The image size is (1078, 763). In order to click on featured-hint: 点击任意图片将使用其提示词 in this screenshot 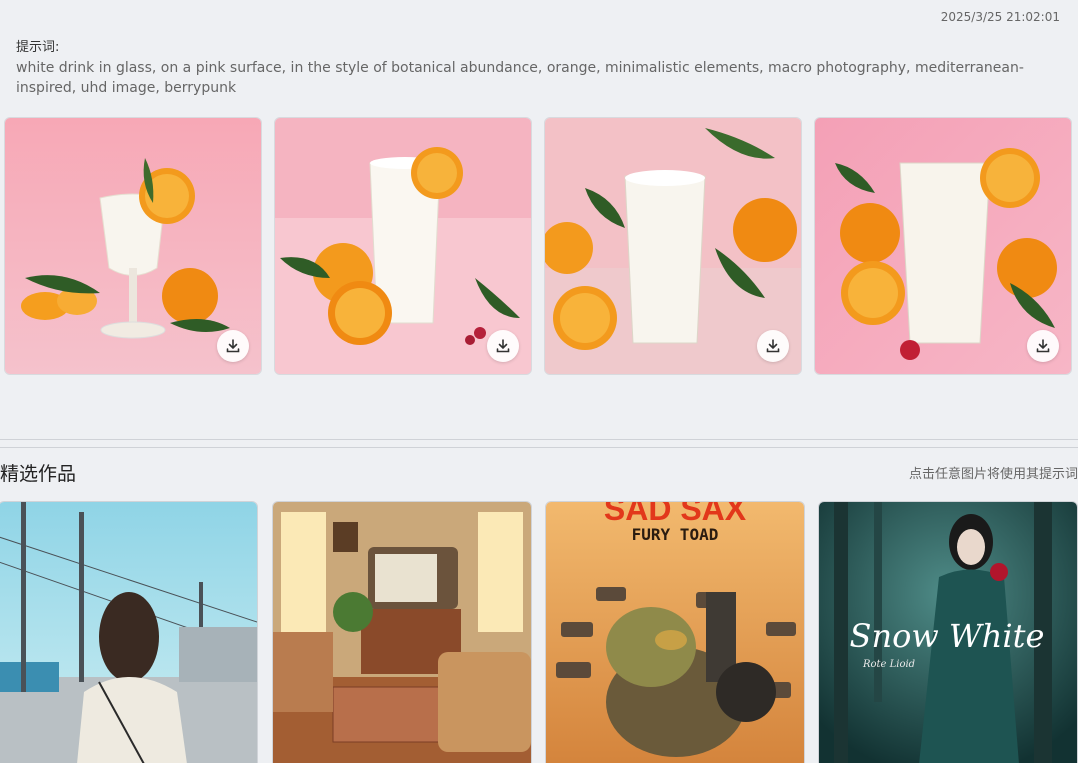, I will do `click(993, 474)`.